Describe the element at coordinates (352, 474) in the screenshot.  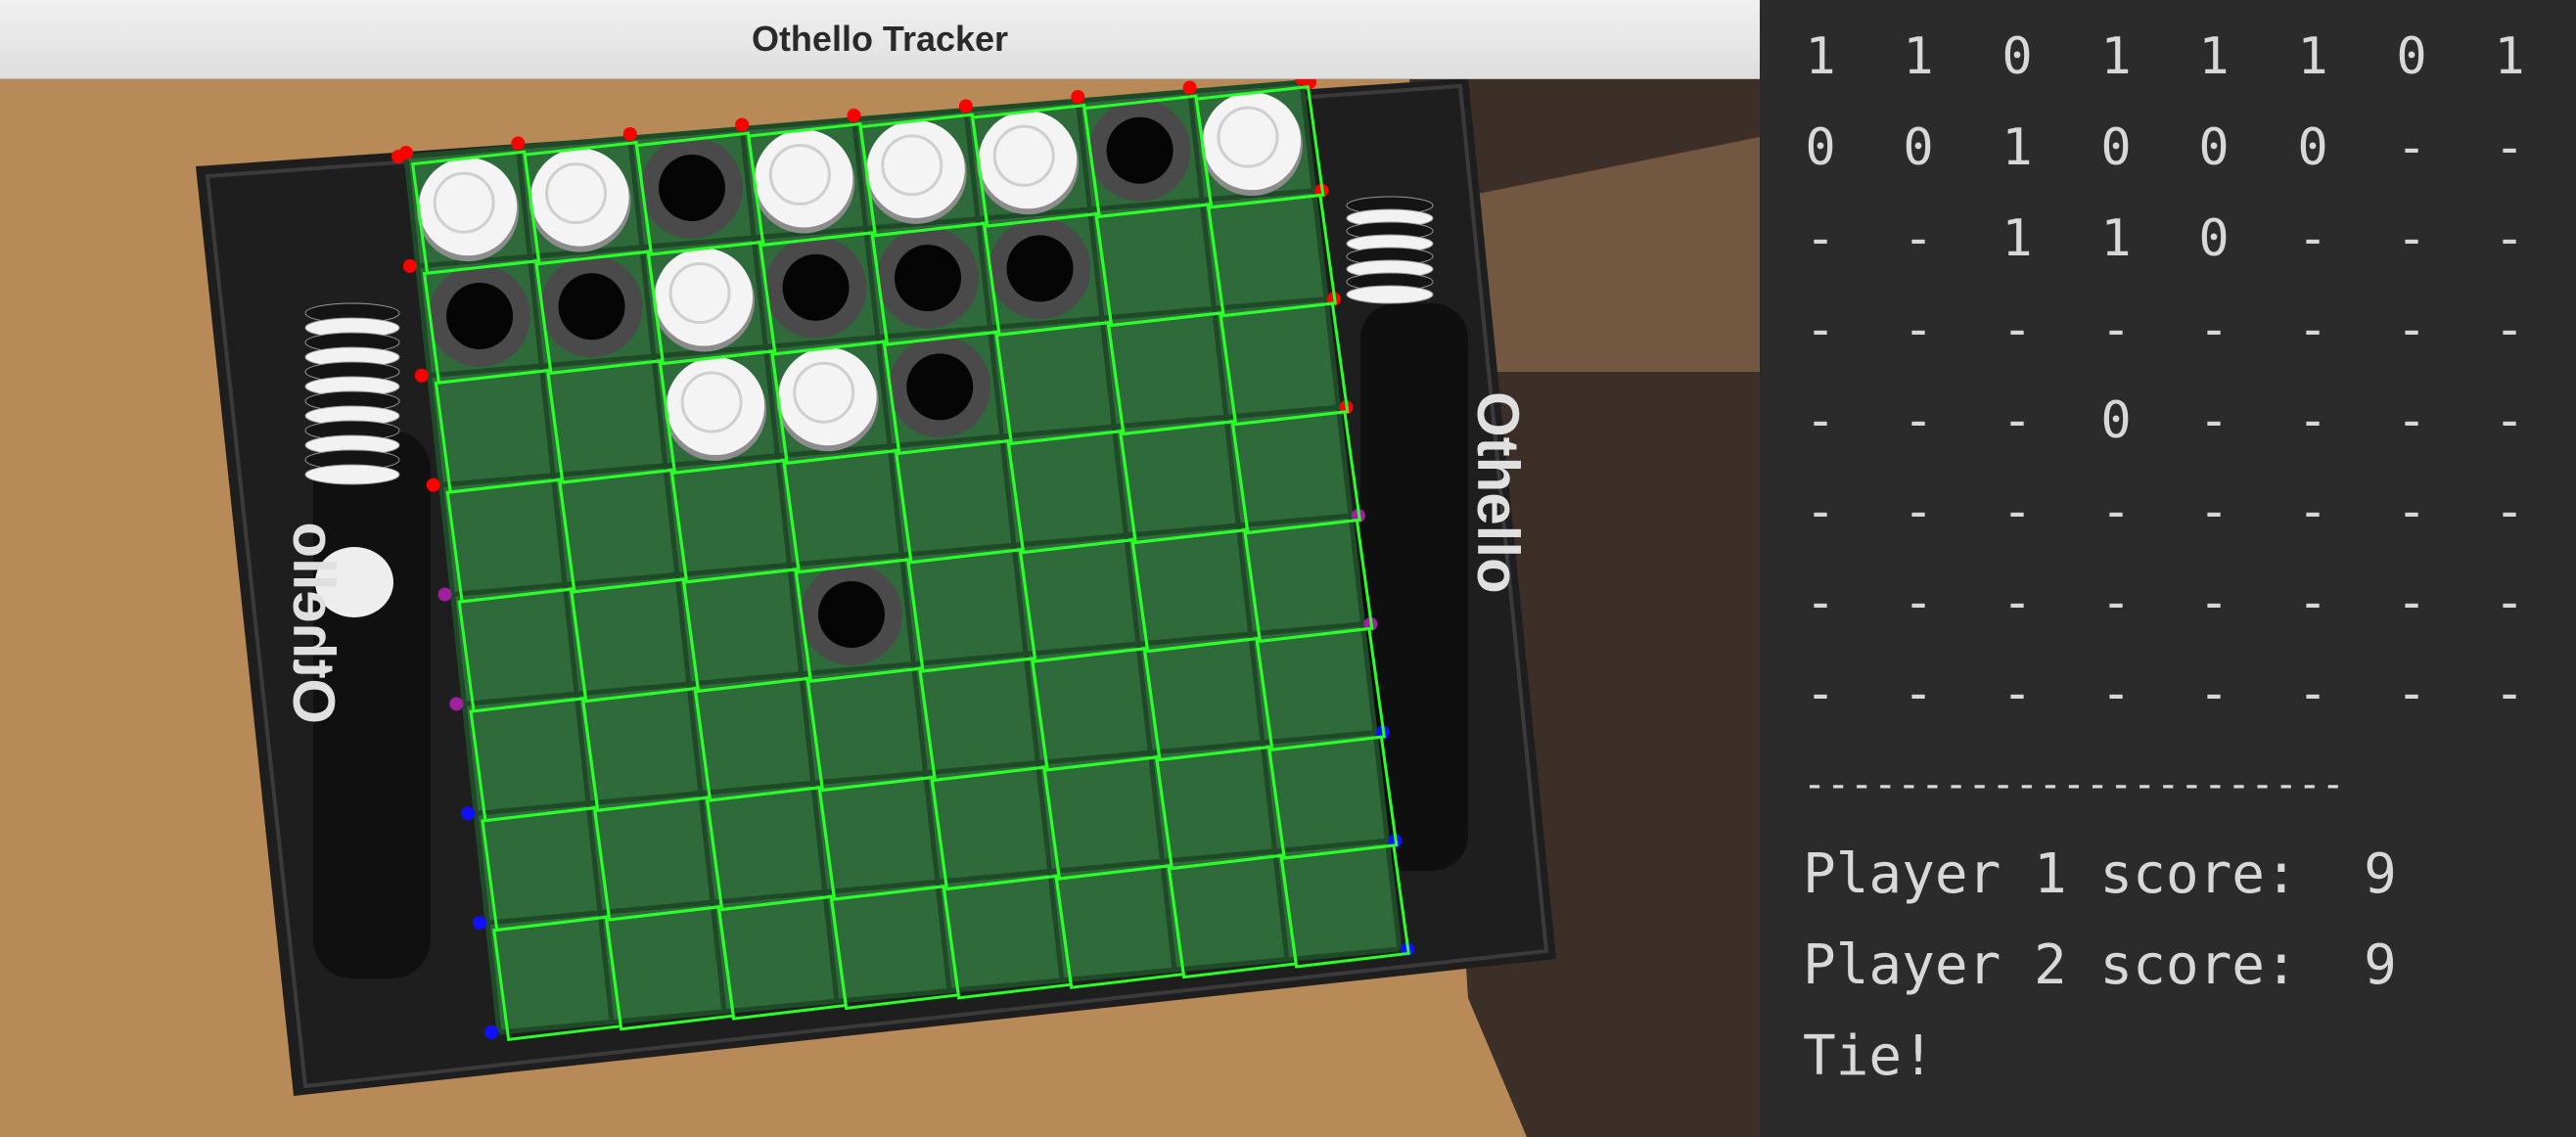
I see `left-stack-disc` at that location.